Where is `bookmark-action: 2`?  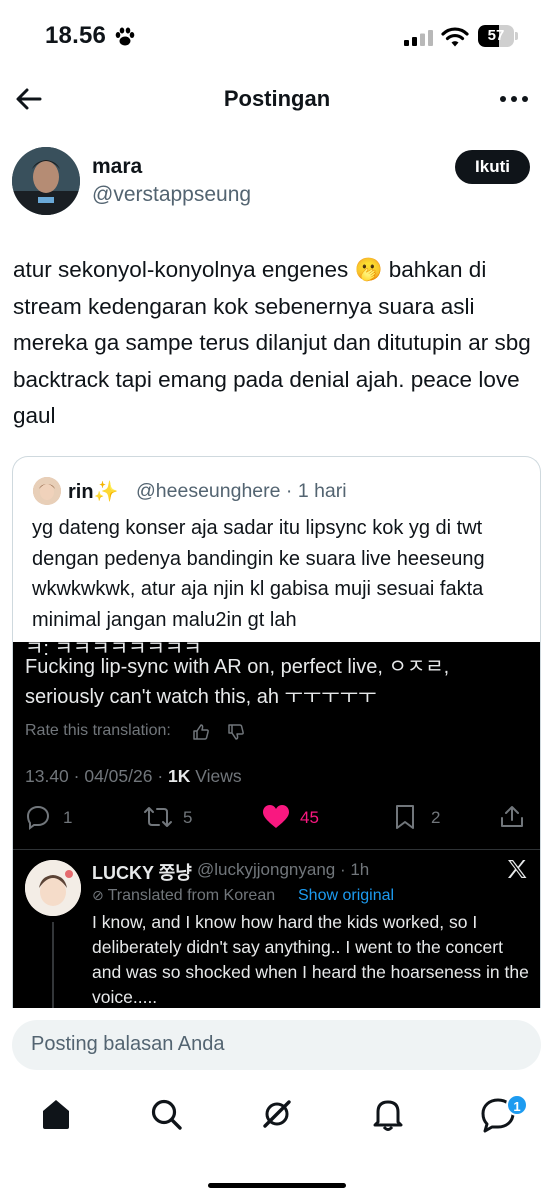
bookmark-action: 2 is located at coordinates (423, 817).